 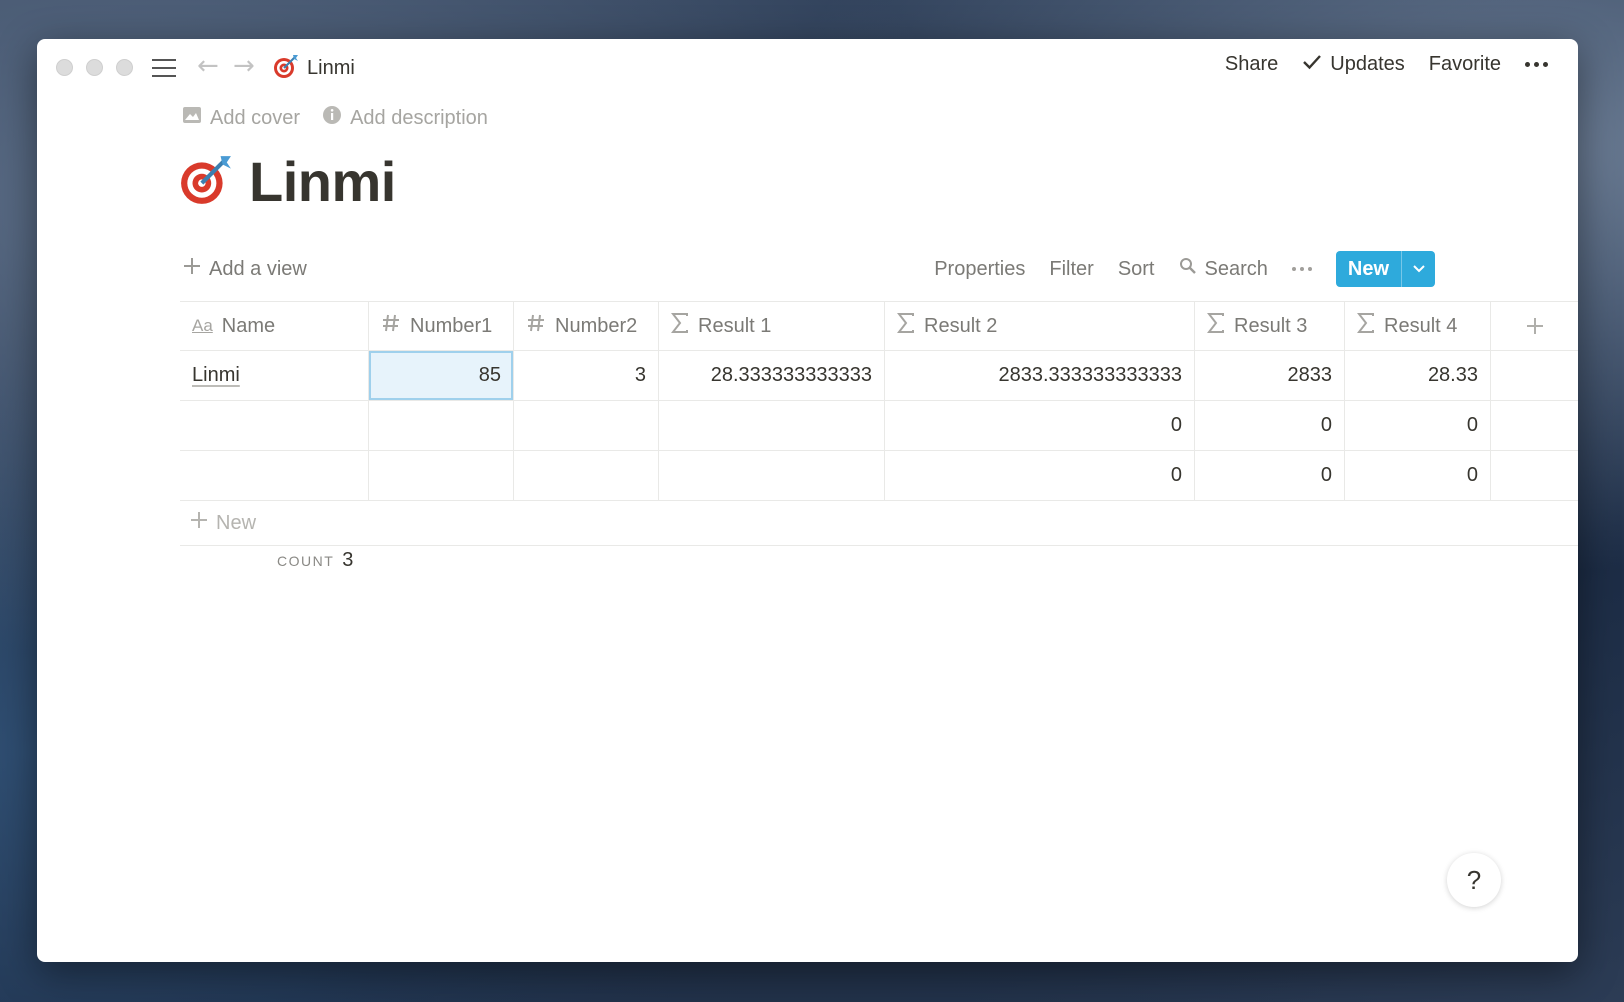 I want to click on updates-button: Updates, so click(x=1353, y=64).